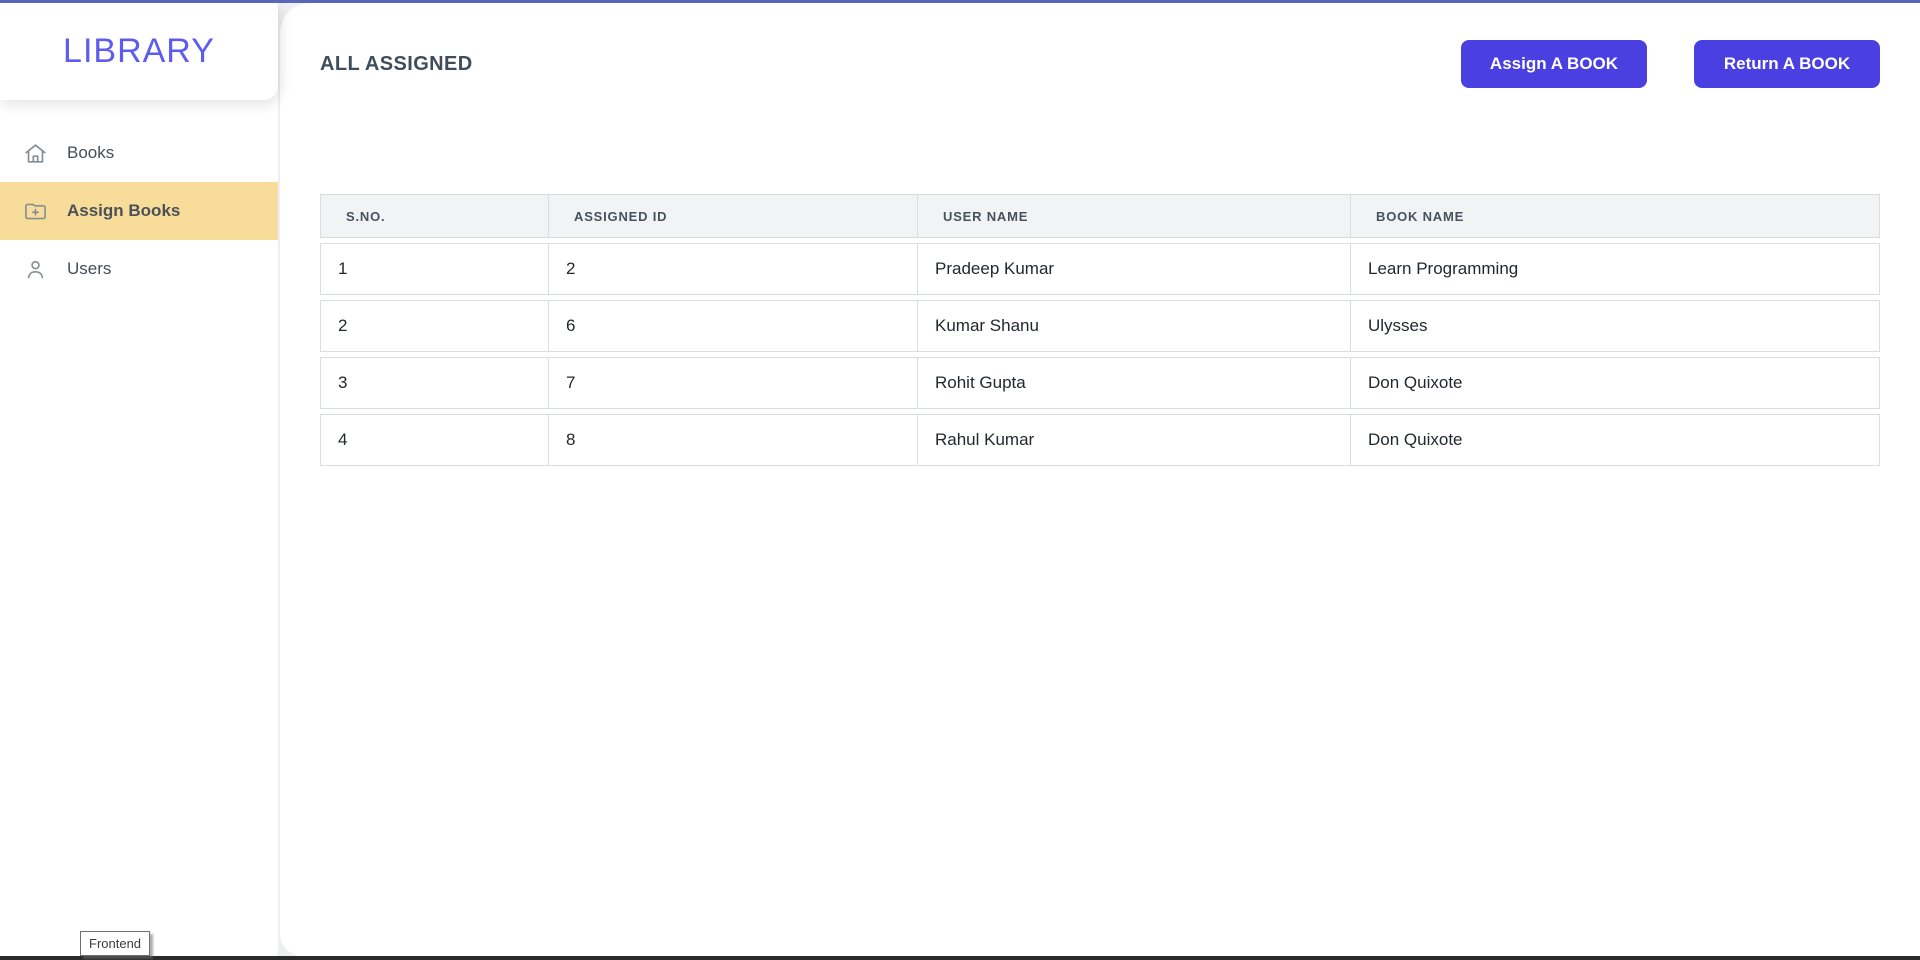 The image size is (1920, 960). Describe the element at coordinates (960, 958) in the screenshot. I see `window-bottom-border` at that location.